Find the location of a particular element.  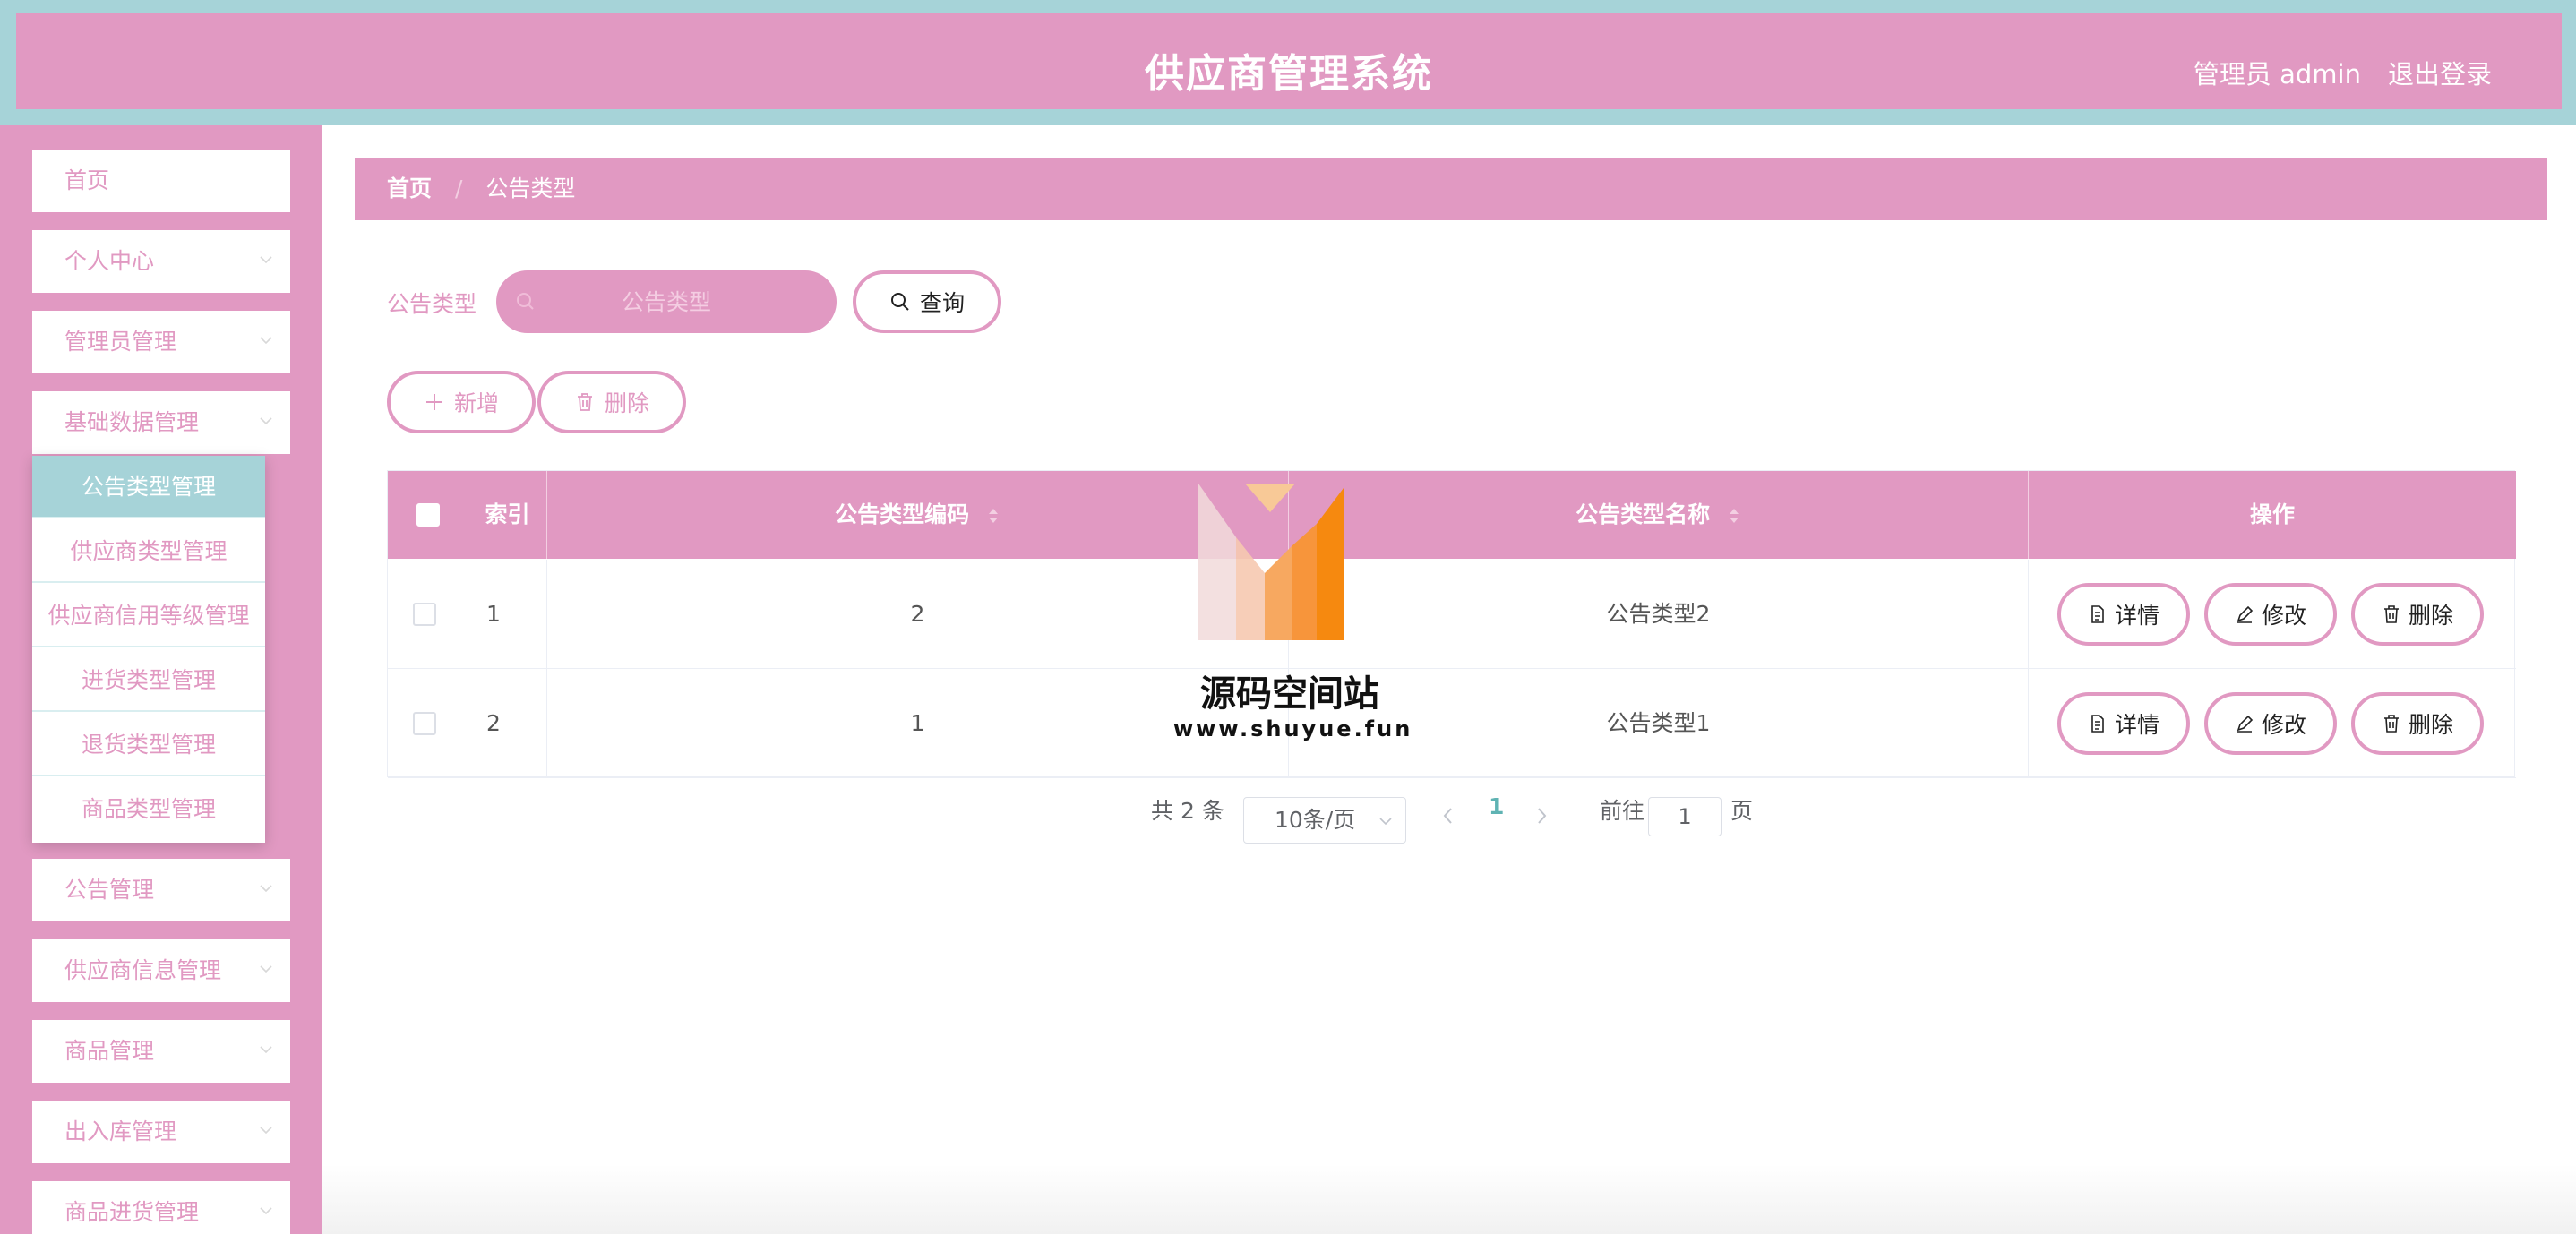

header-code: 公告类型编码 is located at coordinates (918, 515).